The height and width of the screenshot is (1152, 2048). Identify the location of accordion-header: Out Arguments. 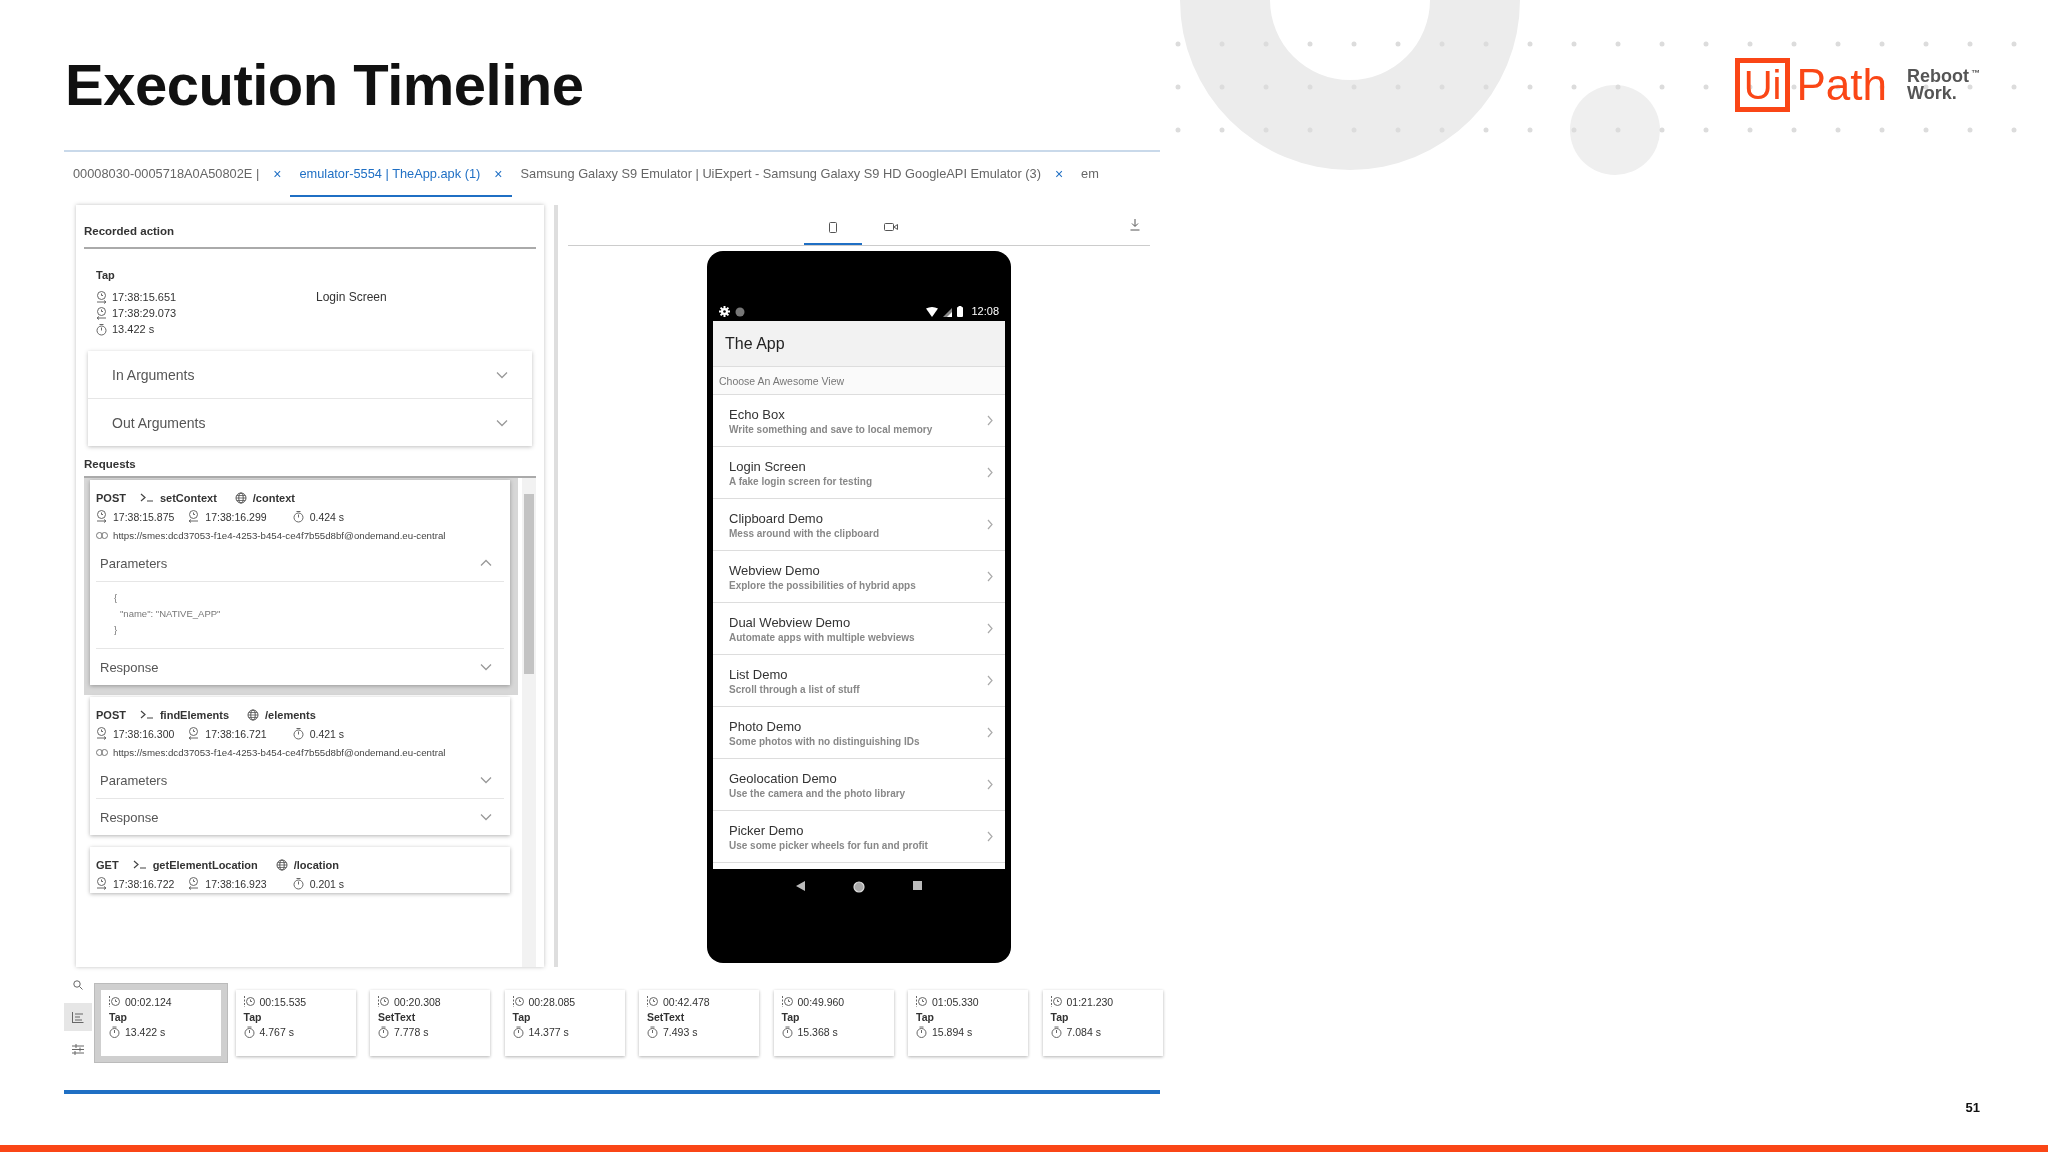
(310, 422).